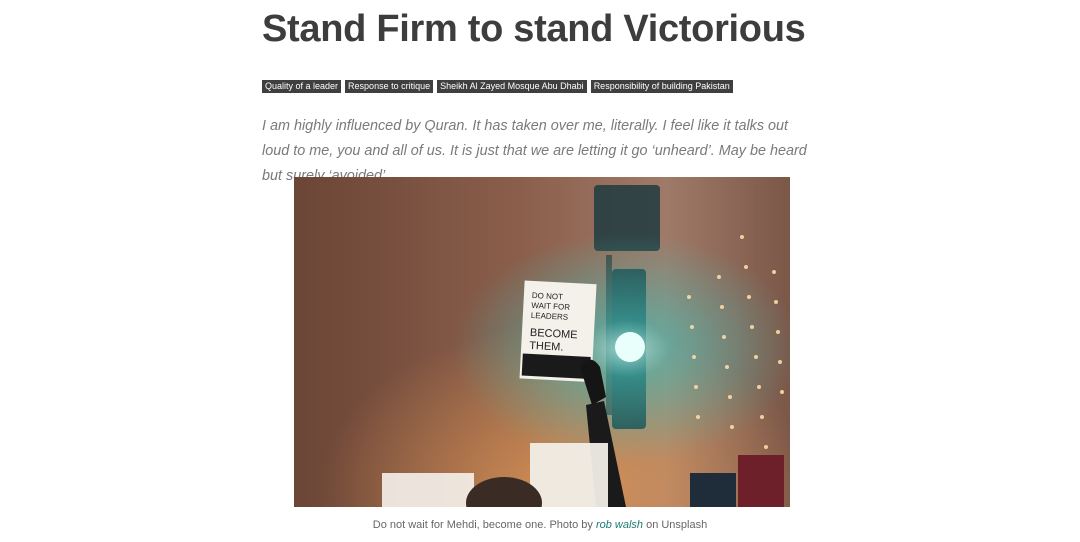 This screenshot has height=542, width=1080. I want to click on svg-text: DO NOT, so click(548, 296).